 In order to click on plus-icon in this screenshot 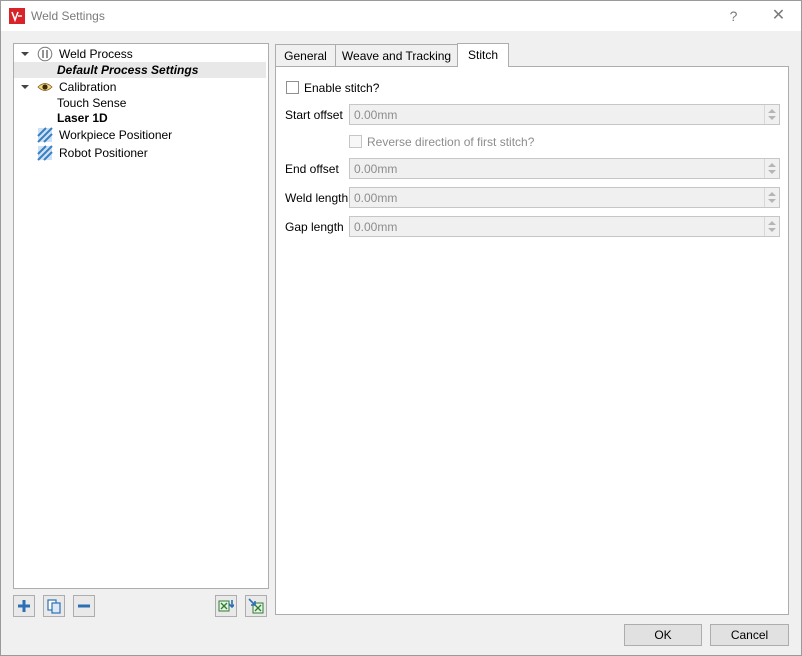, I will do `click(24, 606)`.